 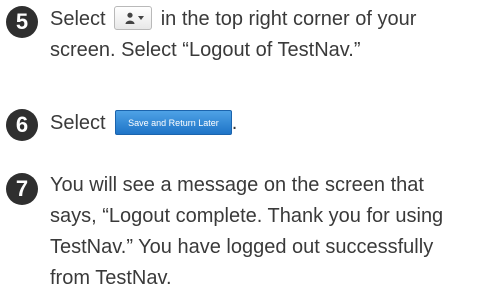 I want to click on step-6-instructions: Select Save and Return Later., so click(x=273, y=123).